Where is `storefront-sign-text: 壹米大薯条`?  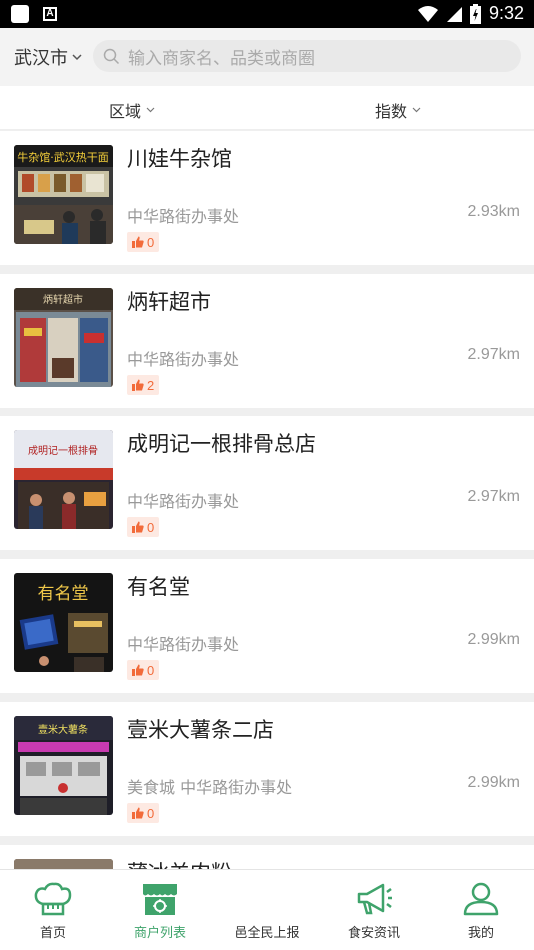
storefront-sign-text: 壹米大薯条 is located at coordinates (63, 729).